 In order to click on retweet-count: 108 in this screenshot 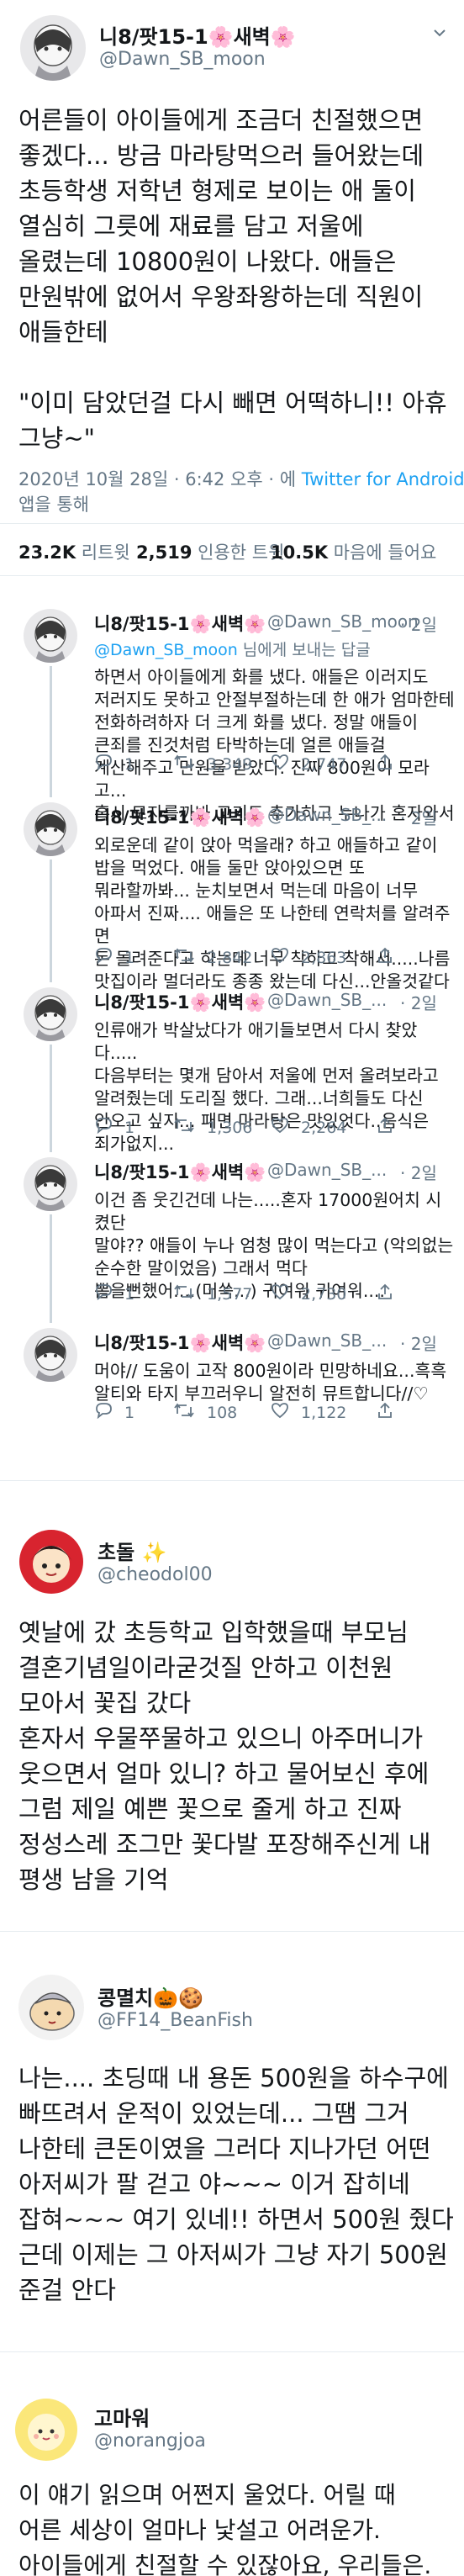, I will do `click(222, 1412)`.